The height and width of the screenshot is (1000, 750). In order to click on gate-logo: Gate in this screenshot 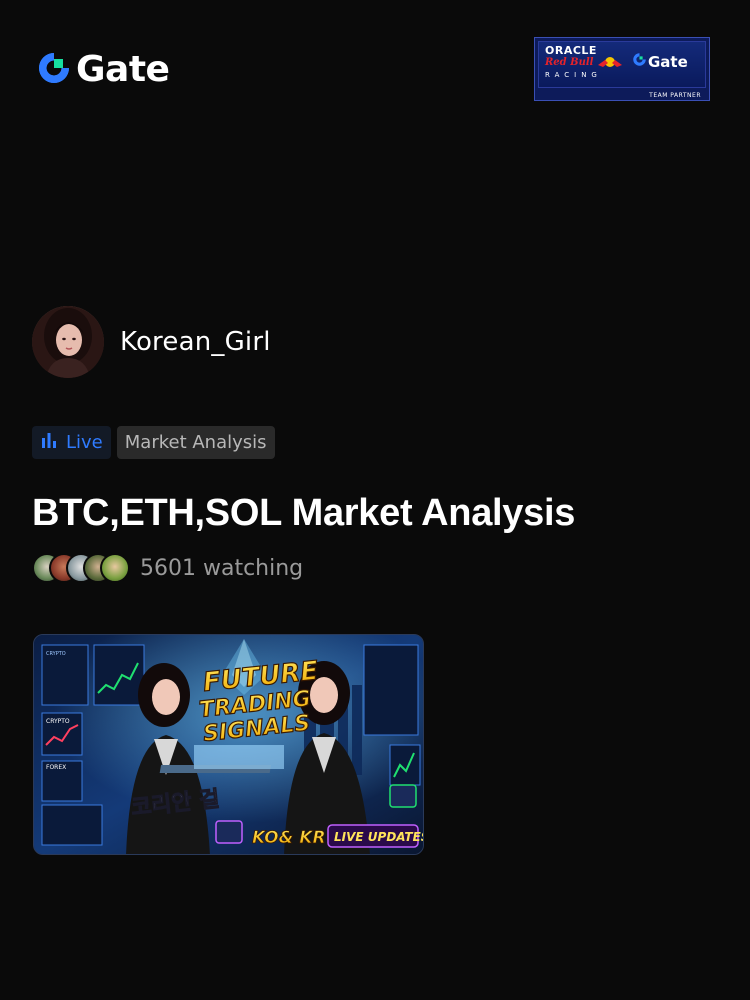, I will do `click(103, 69)`.